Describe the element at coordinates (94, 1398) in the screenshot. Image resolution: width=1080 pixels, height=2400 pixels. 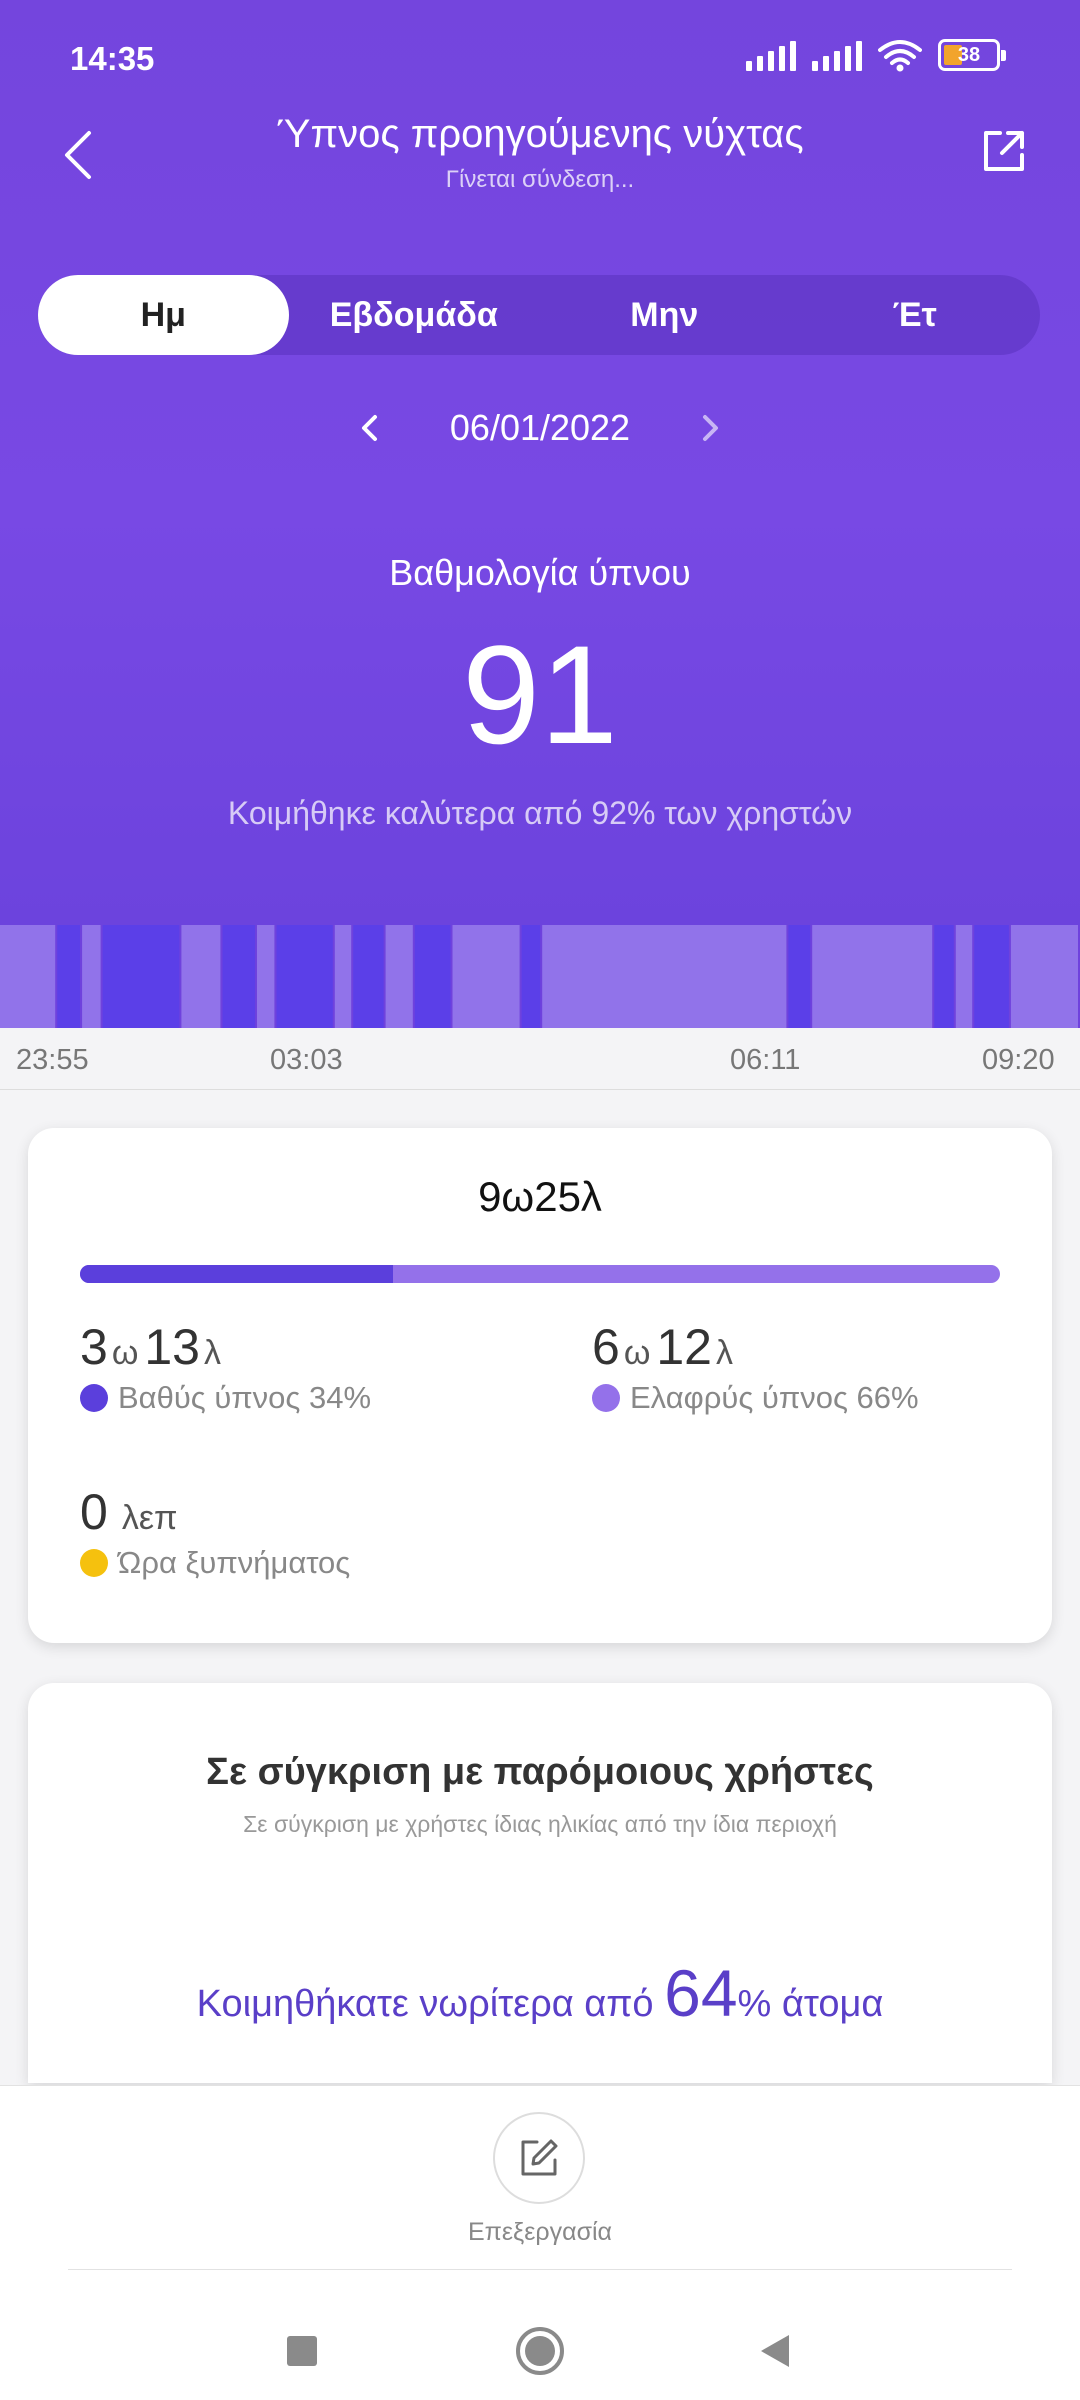
I see `deep-sleep-dot` at that location.